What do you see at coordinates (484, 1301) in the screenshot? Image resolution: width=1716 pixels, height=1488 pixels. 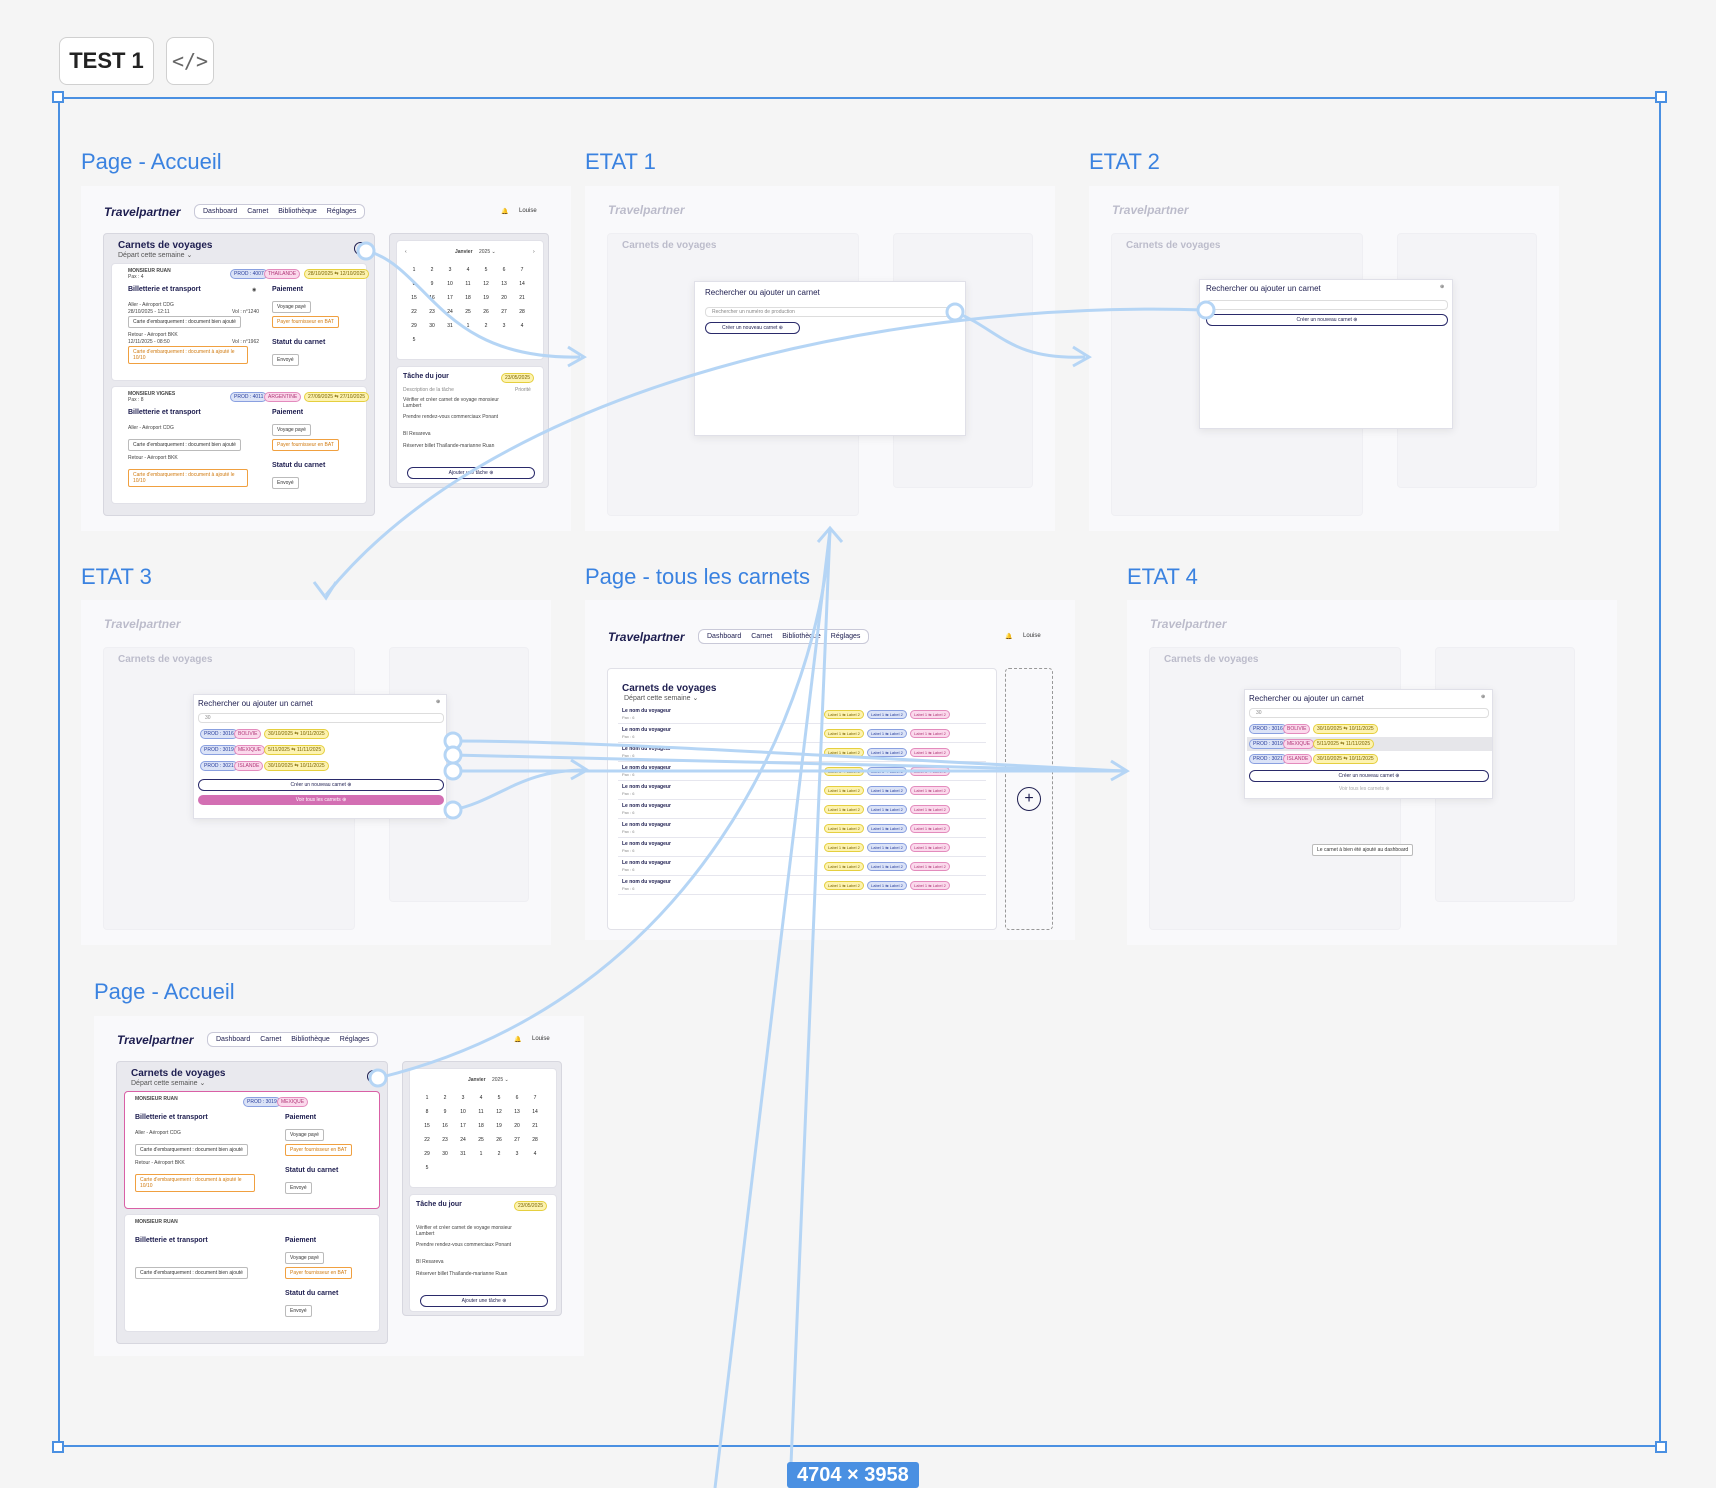 I see `add-task-button: Ajouter une tâche ⊕` at bounding box center [484, 1301].